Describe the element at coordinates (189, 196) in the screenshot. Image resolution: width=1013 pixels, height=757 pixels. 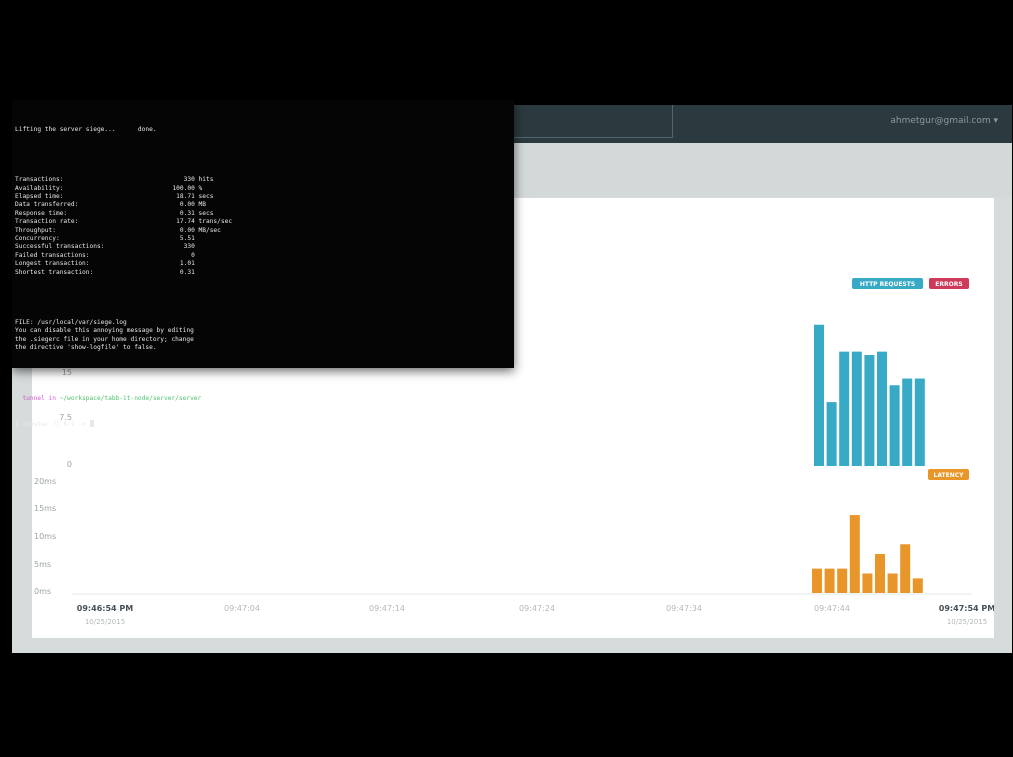
I see `stat-value: 18.71 secs` at that location.